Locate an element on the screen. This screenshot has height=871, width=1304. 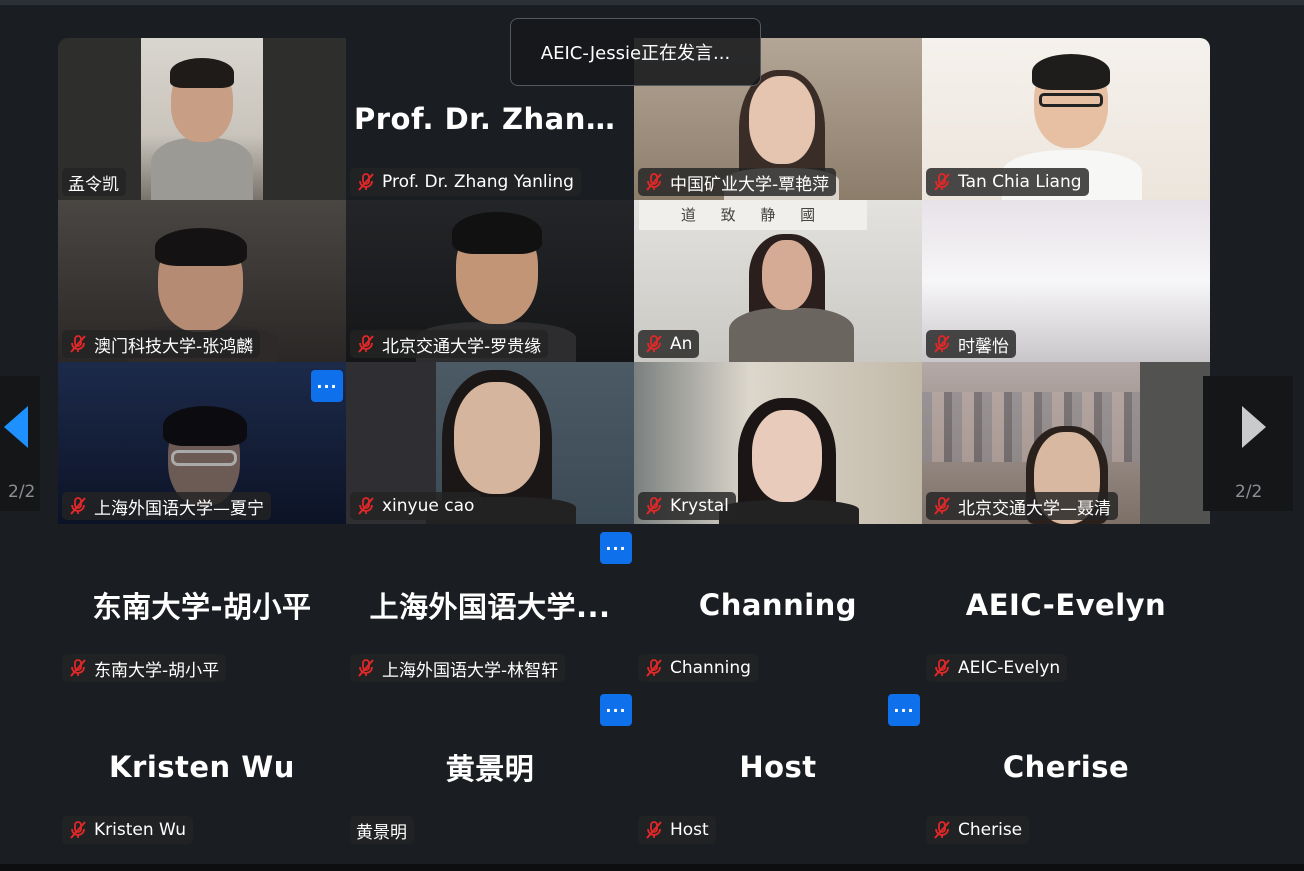
video-tile-channing: Channing Channing is located at coordinates (778, 605).